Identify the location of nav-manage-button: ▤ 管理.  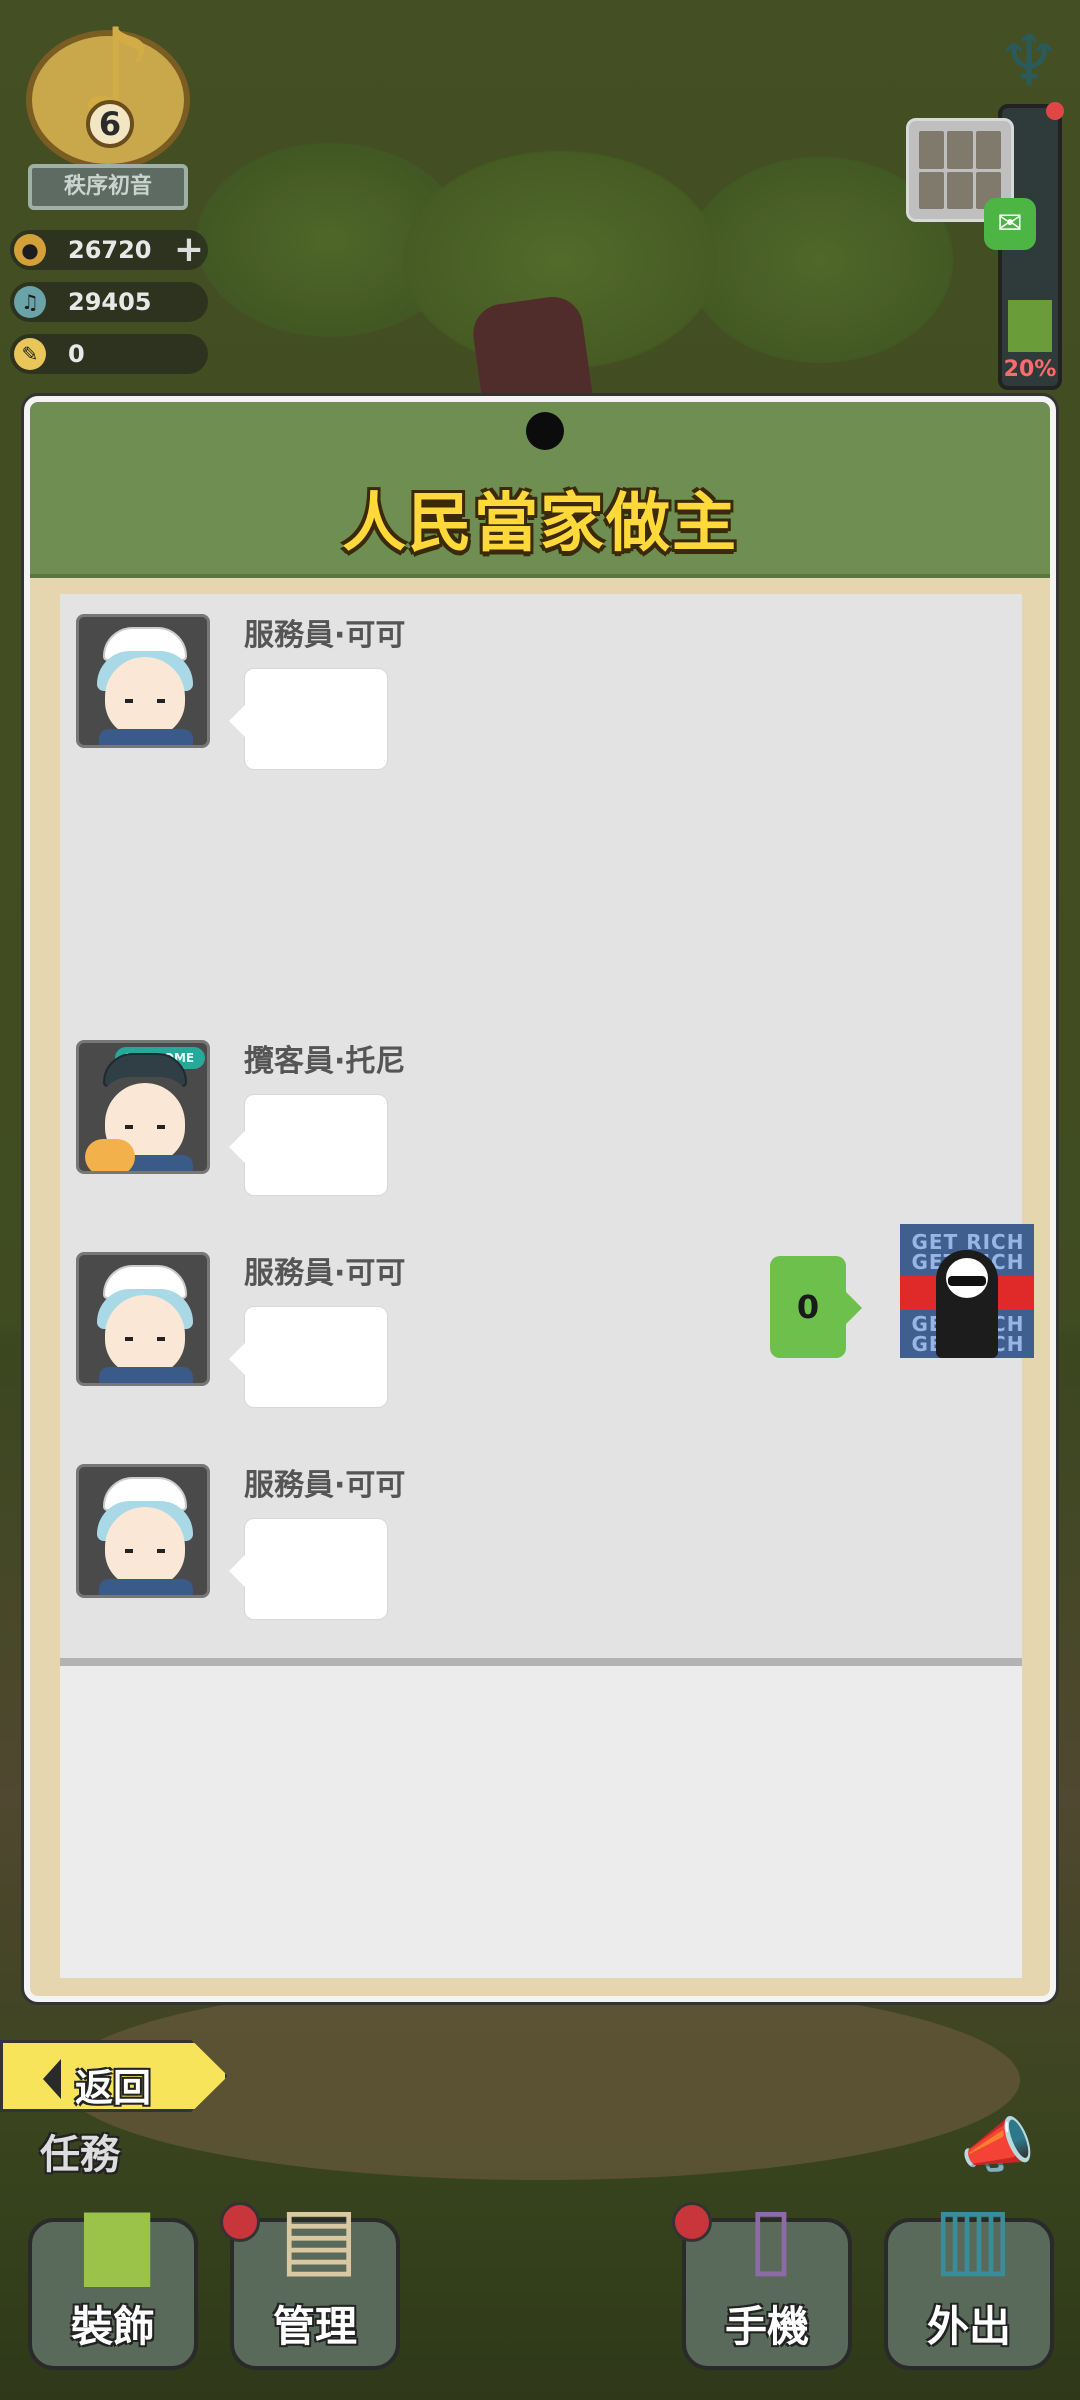
(310, 2279).